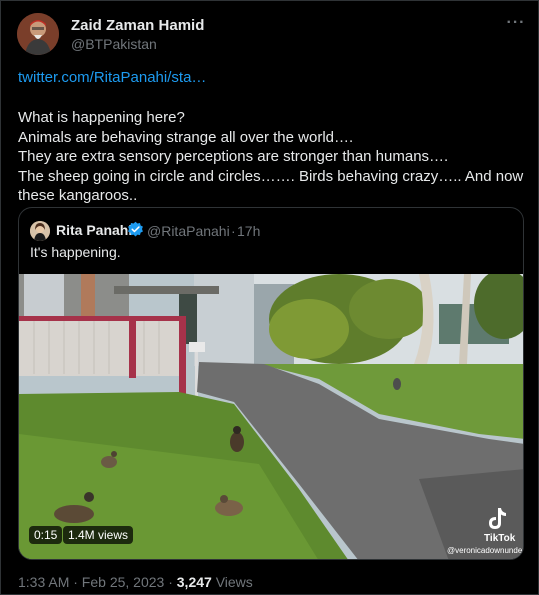  I want to click on tweet-timestamp: 1:33 AM · Feb 25, 2023 ·, so click(97, 582).